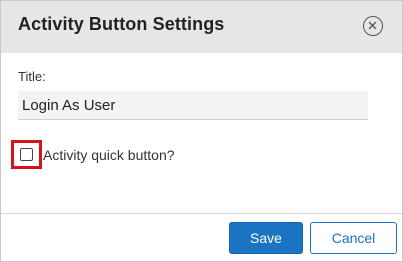 This screenshot has height=262, width=403. Describe the element at coordinates (193, 105) in the screenshot. I see `title-input` at that location.